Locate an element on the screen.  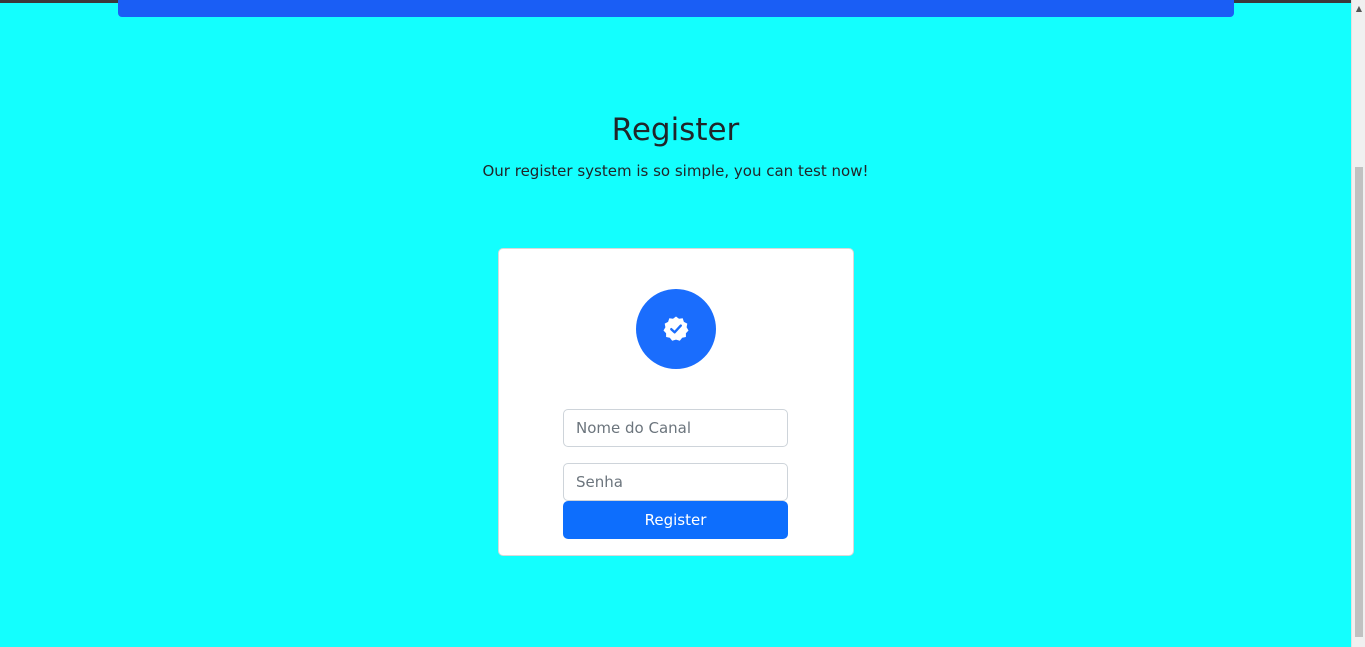
scroll-up-arrow-icon: ▲ is located at coordinates (1358, 9).